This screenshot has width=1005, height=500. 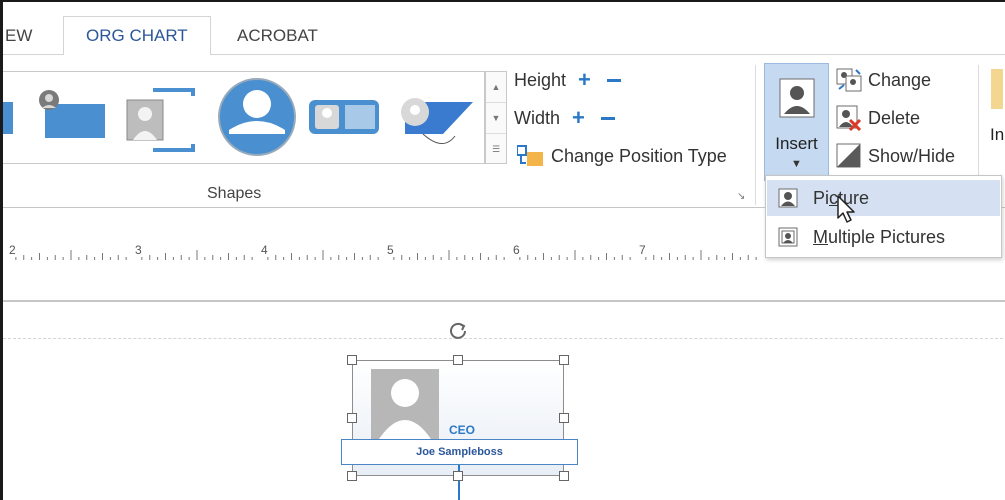 What do you see at coordinates (504, 302) in the screenshot?
I see `ruler-bottom-border` at bounding box center [504, 302].